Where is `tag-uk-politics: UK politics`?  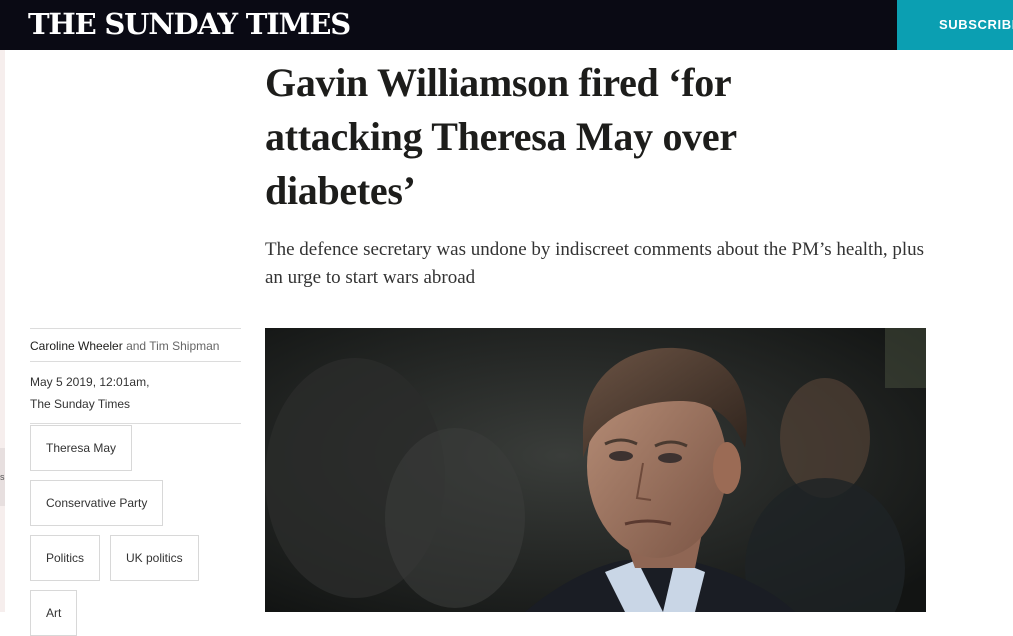 tag-uk-politics: UK politics is located at coordinates (154, 558).